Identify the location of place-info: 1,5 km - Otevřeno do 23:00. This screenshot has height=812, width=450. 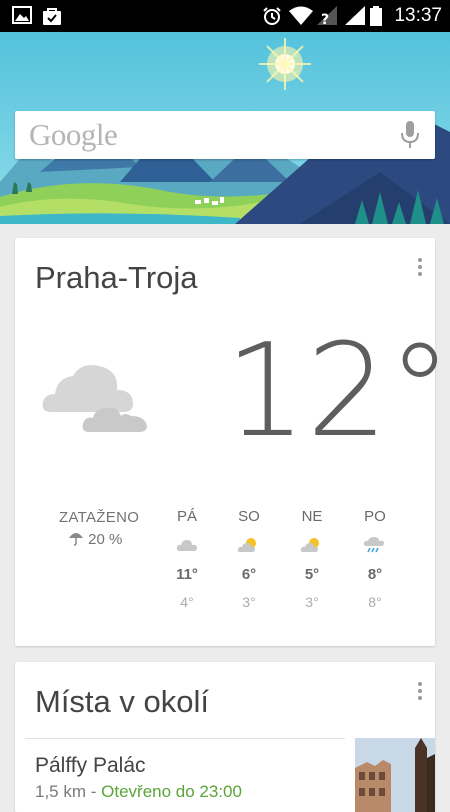
(138, 792).